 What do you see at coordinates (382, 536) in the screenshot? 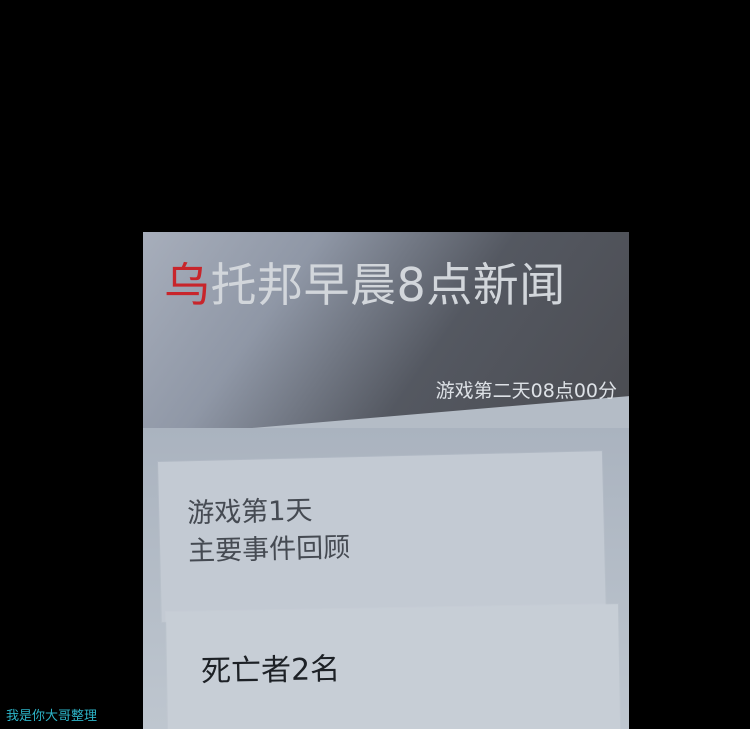
I see `summary-card: 游戏第1天 主要事件回顾` at bounding box center [382, 536].